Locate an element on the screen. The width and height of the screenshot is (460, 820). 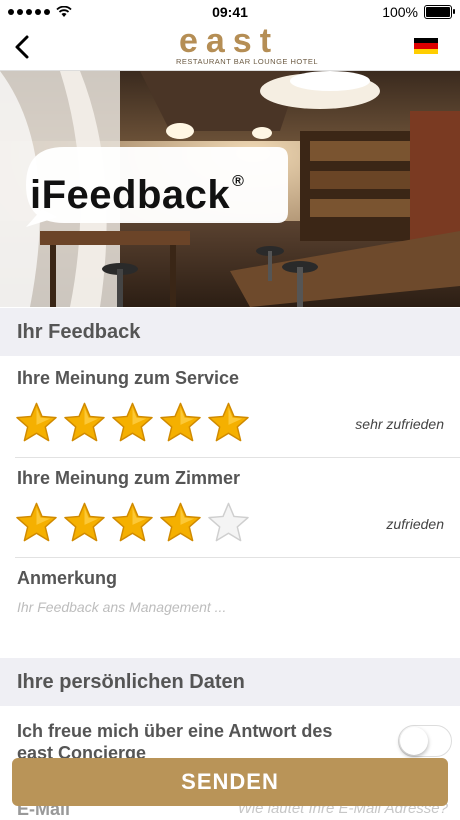
nav-bar: east RESTAURANT BAR LOUNGE HOTEL is located at coordinates (230, 47).